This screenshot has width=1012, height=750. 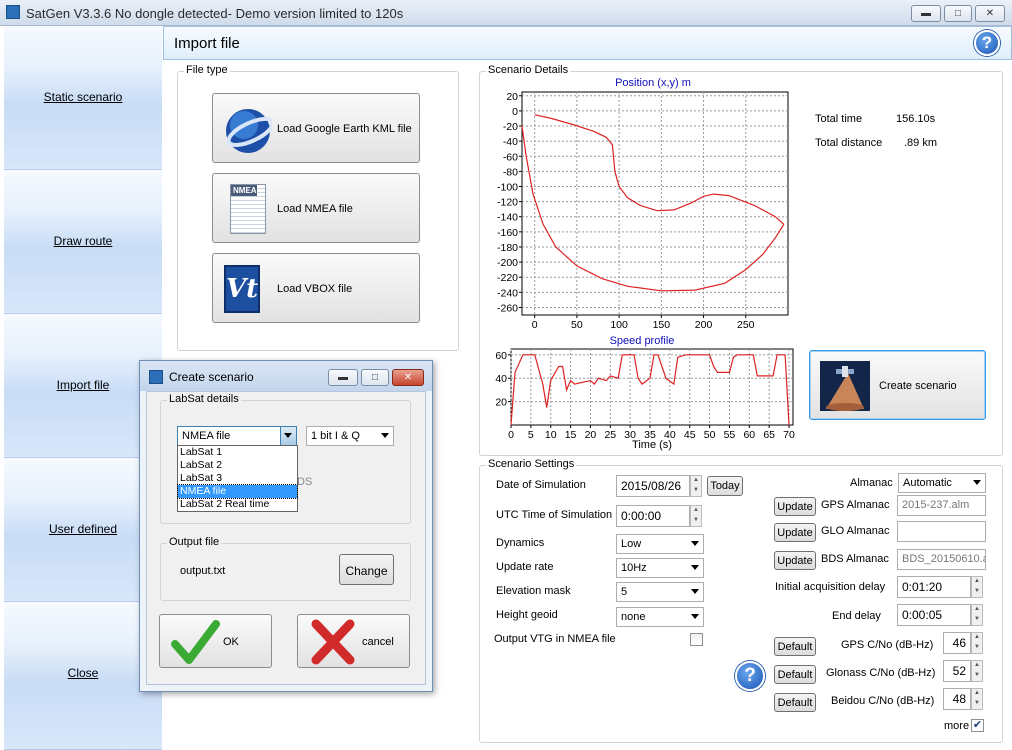 I want to click on output-file-legend: Output file, so click(x=194, y=542).